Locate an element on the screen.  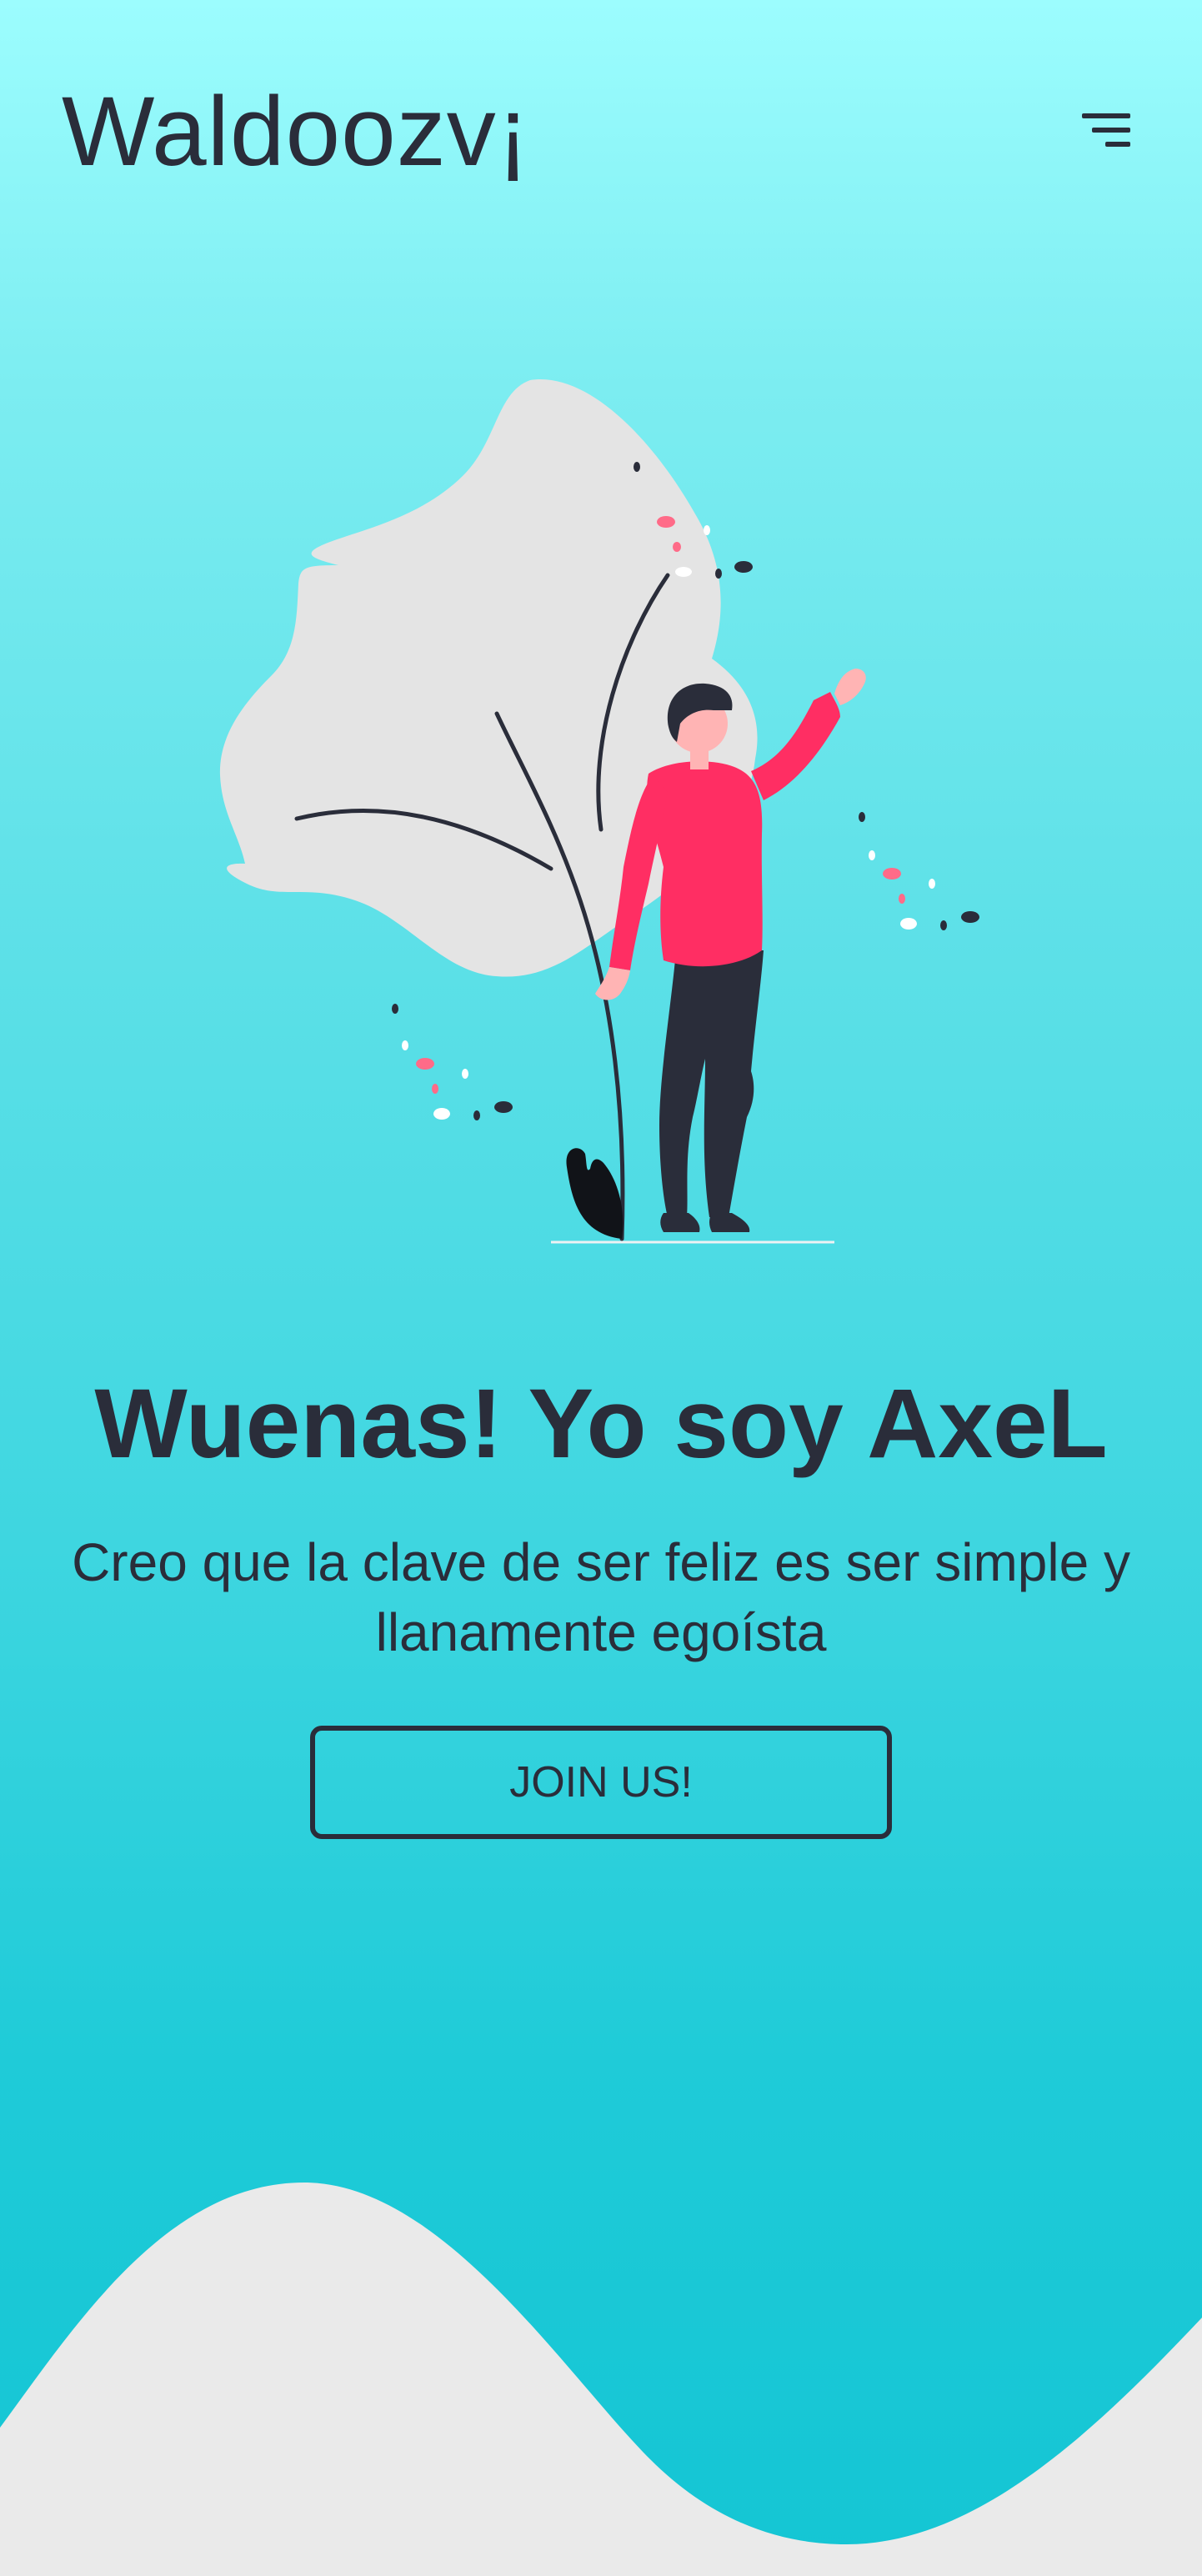
person-legs is located at coordinates (711, 1083).